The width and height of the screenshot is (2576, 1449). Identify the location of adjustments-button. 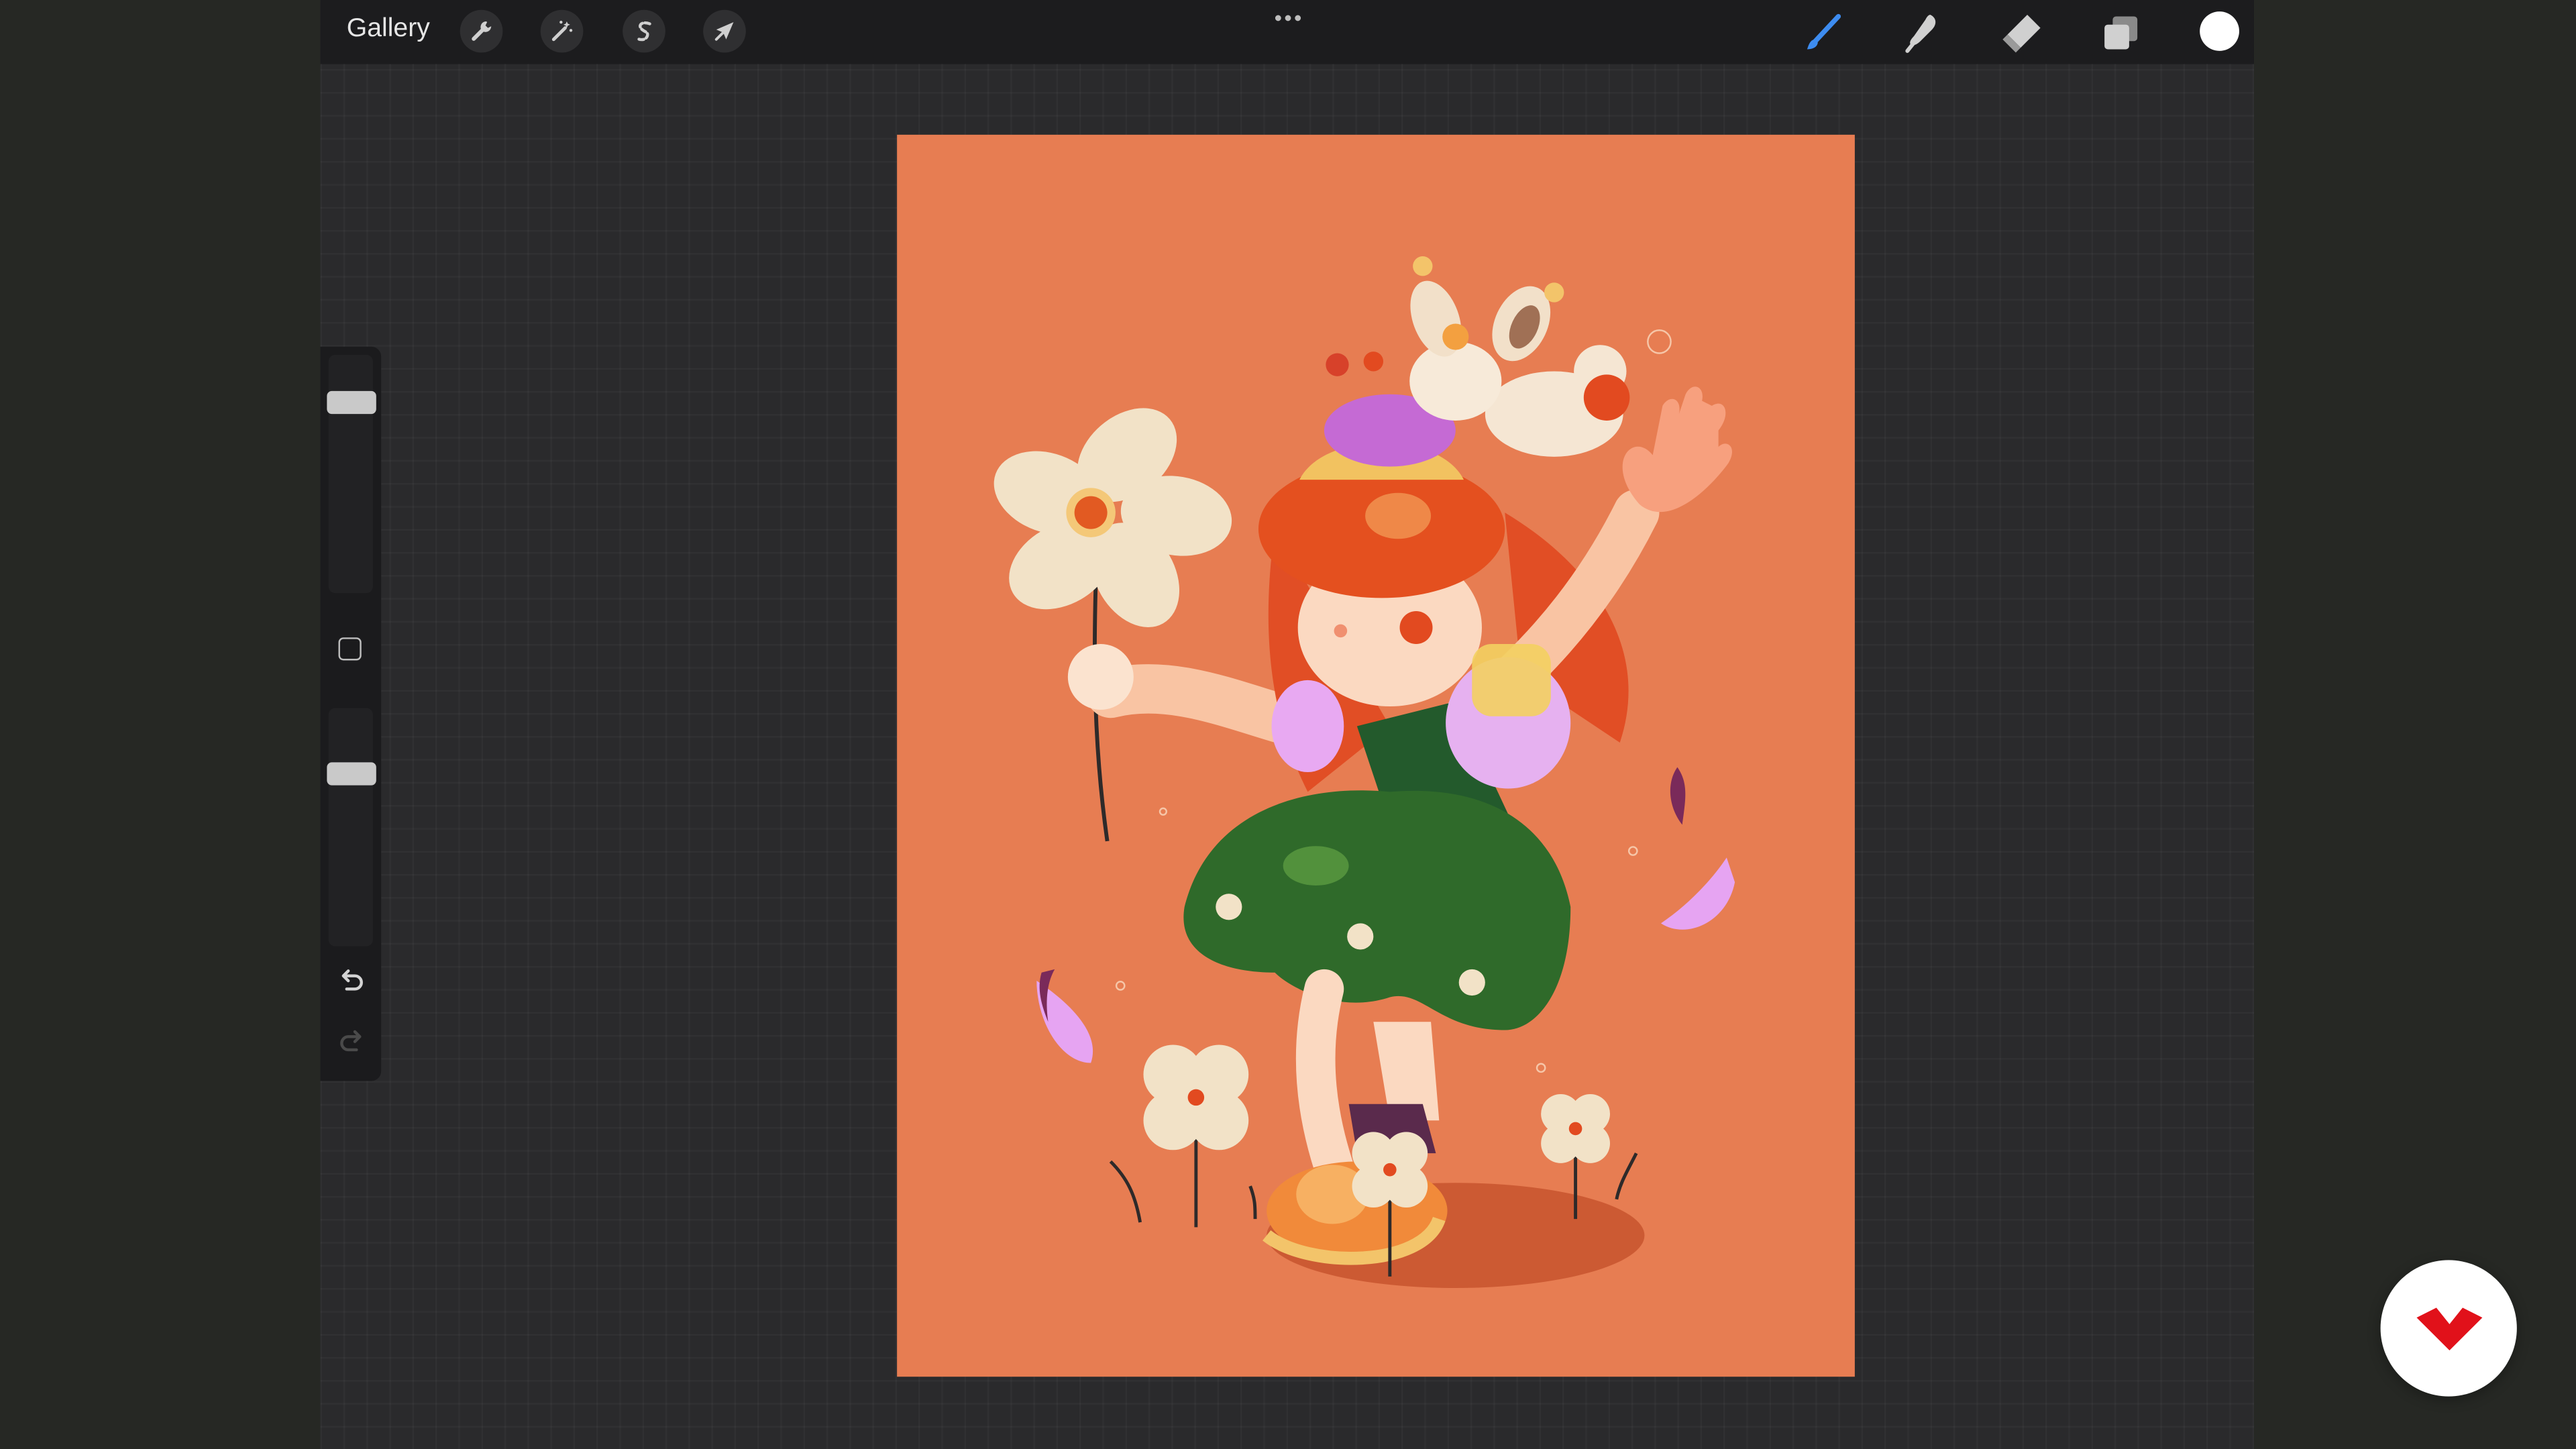
(562, 31).